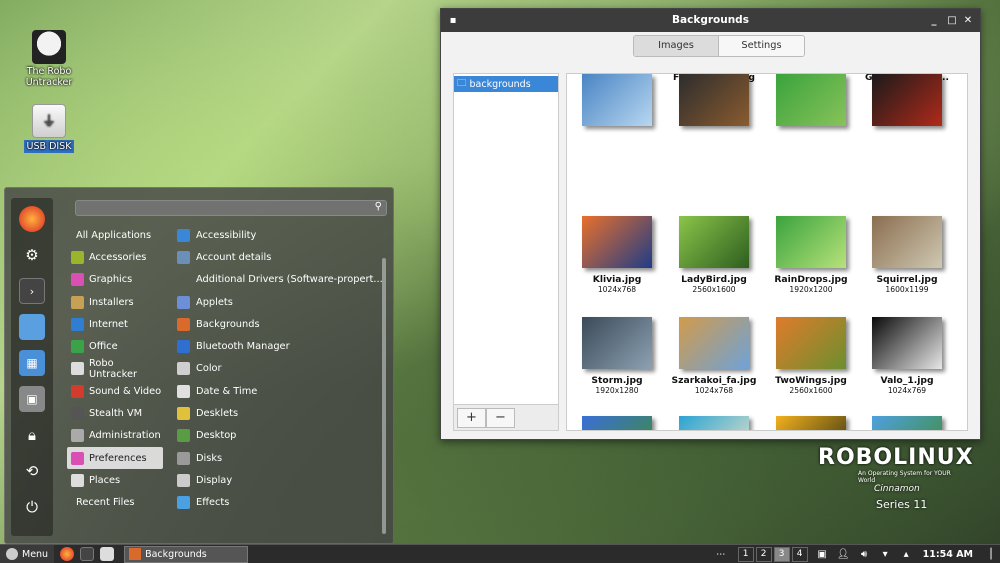 The height and width of the screenshot is (563, 1000). I want to click on menu-category-label: Administration, so click(125, 436).